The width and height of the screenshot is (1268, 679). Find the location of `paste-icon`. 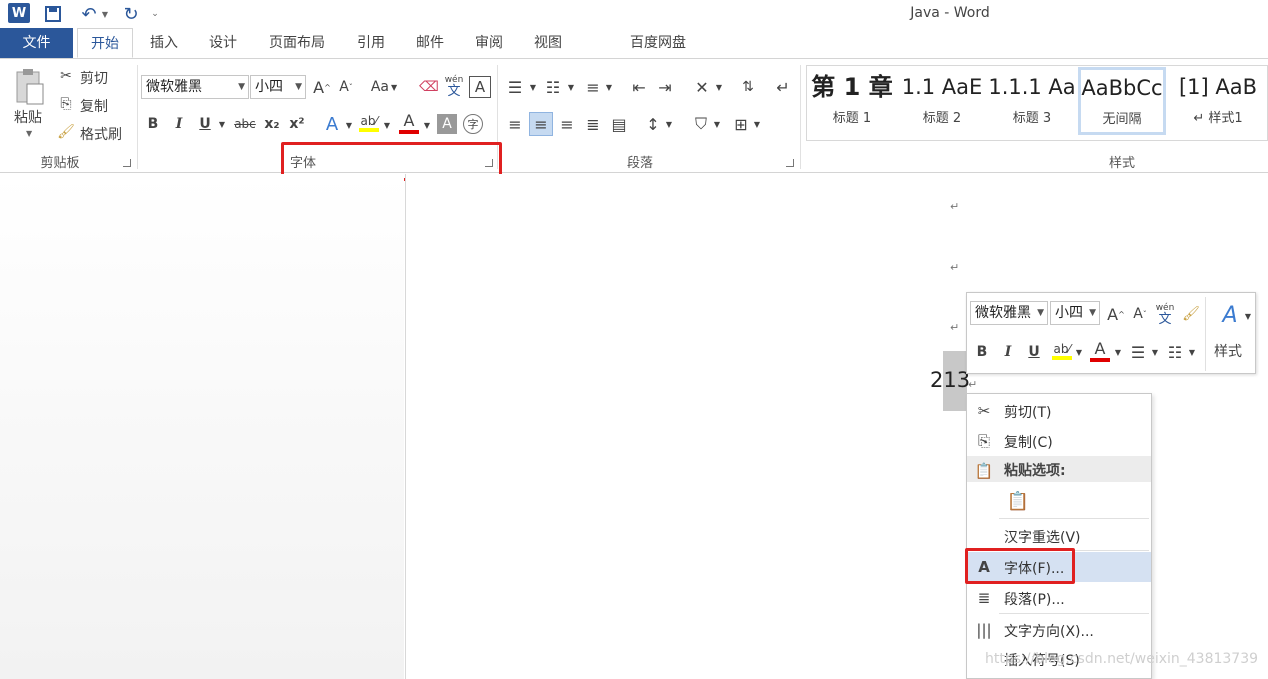

paste-icon is located at coordinates (29, 87).